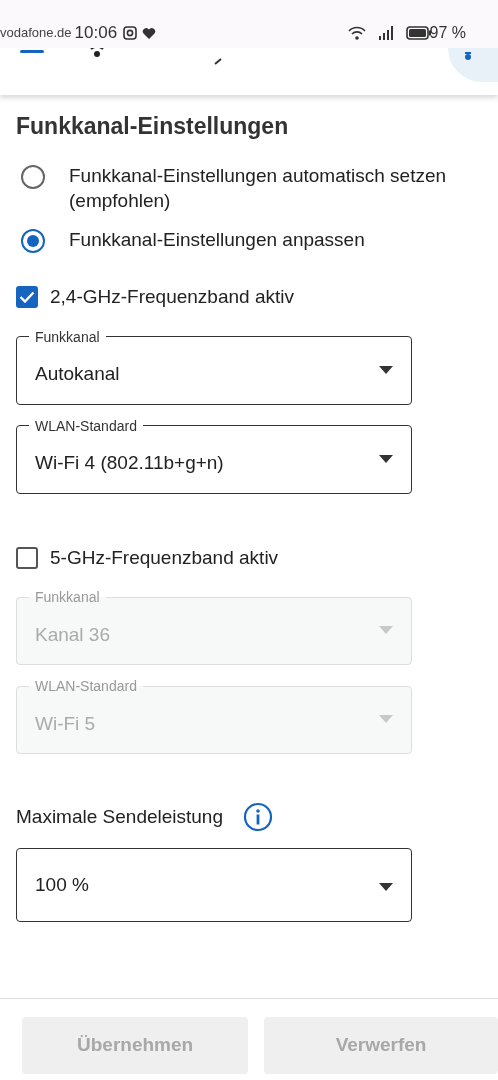 The image size is (498, 1080). Describe the element at coordinates (153, 126) in the screenshot. I see `section-title: Funkkanal-Einstellungen` at that location.